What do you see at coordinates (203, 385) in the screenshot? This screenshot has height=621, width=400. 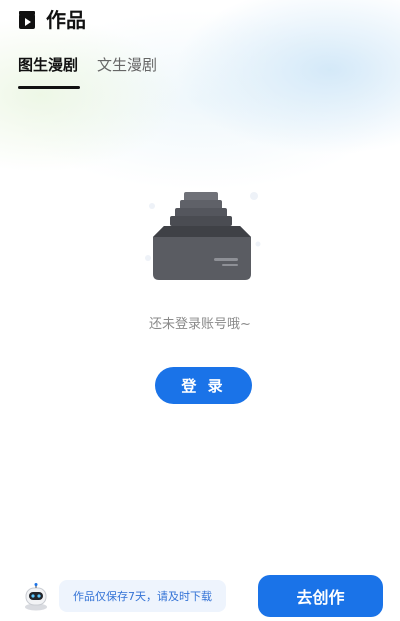 I see `login-button: 登 录` at bounding box center [203, 385].